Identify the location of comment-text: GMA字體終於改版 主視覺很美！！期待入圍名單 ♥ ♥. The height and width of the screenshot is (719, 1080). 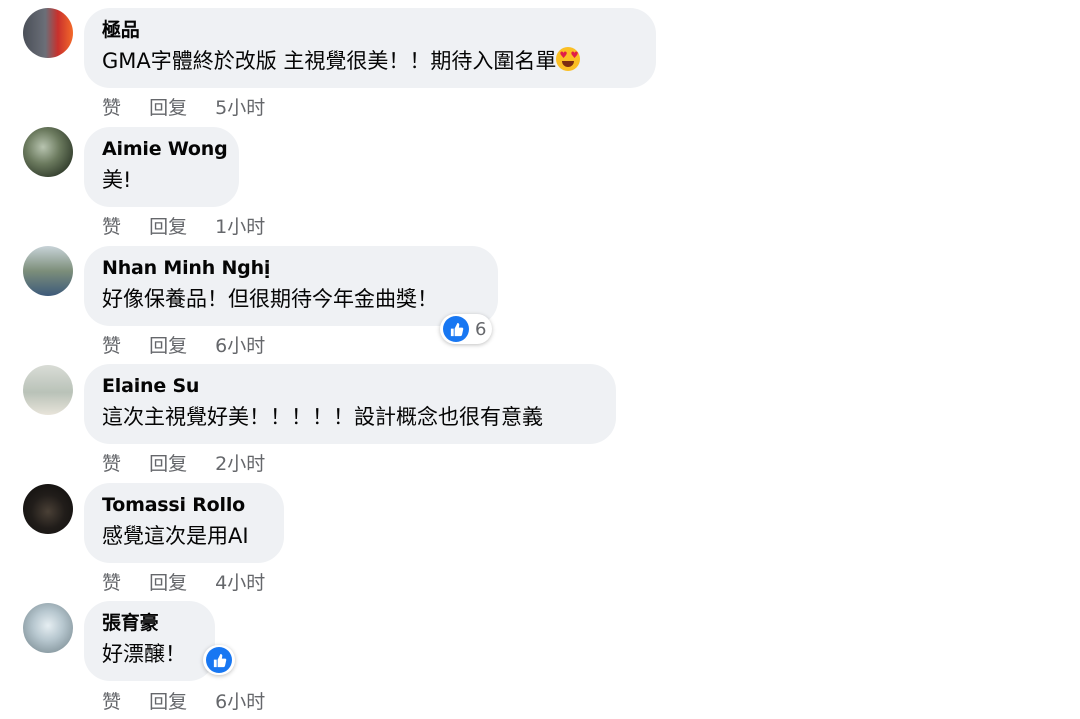
(370, 61).